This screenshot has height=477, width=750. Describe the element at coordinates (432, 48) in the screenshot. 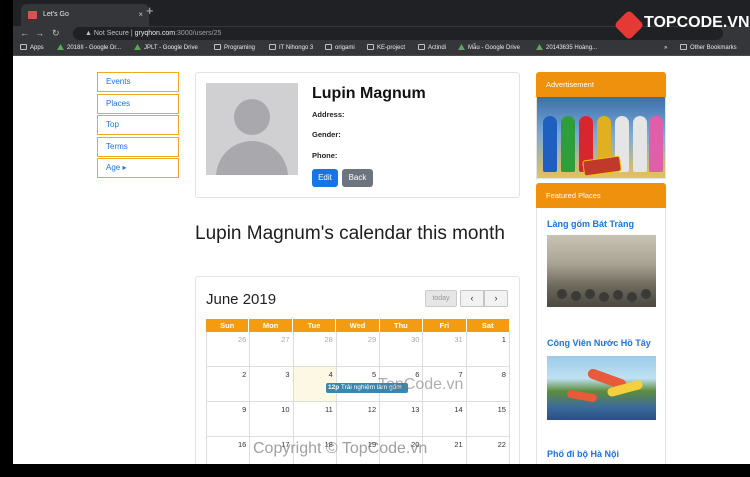

I see `bookmark-item: Actindi` at that location.